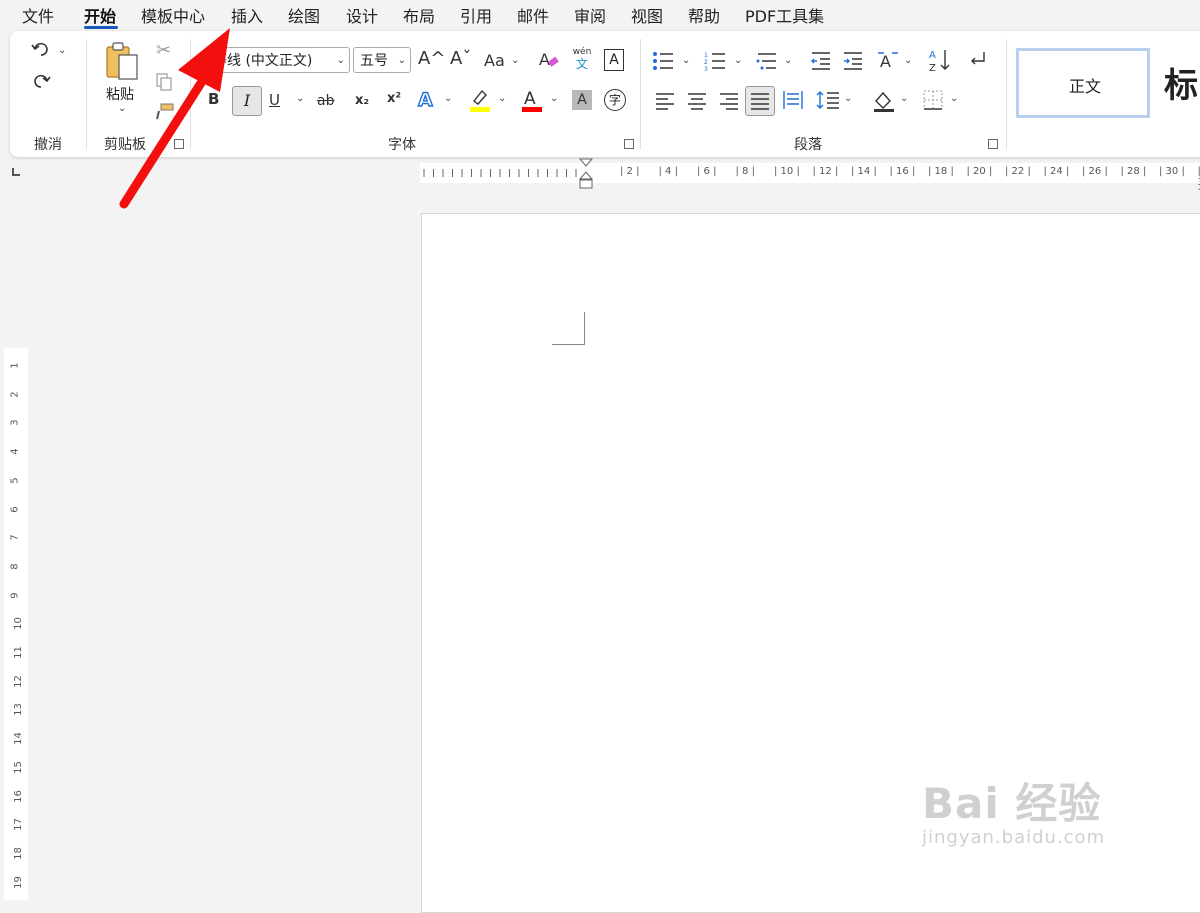 The image size is (1200, 913). I want to click on font-color-dropdown-icon: ⌄, so click(554, 98).